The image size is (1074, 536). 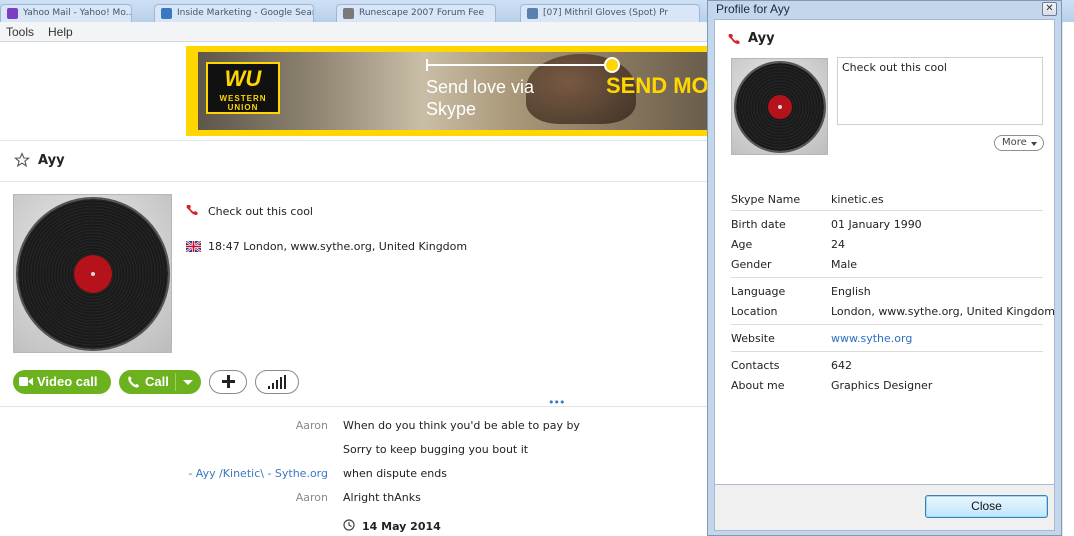 I want to click on birth-date-value: 01 January 1990, so click(x=876, y=224).